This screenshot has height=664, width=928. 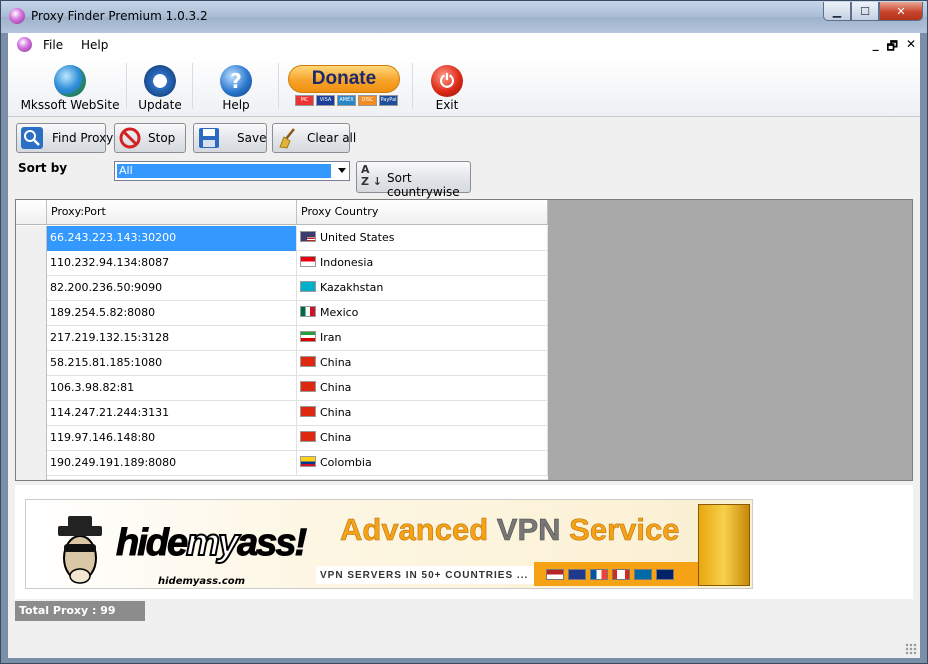 What do you see at coordinates (346, 100) in the screenshot?
I see `payment-cards: MC VISA AMEX DISC PayPal` at bounding box center [346, 100].